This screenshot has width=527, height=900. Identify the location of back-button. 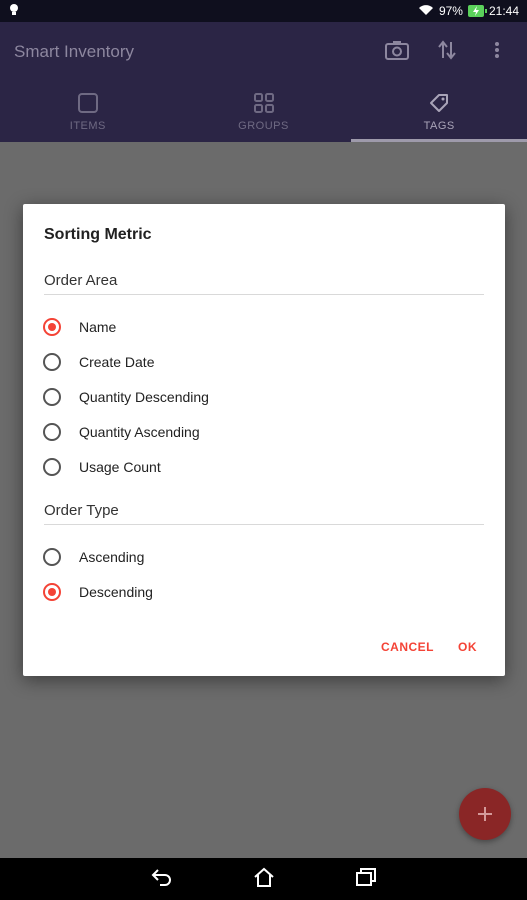
(162, 879).